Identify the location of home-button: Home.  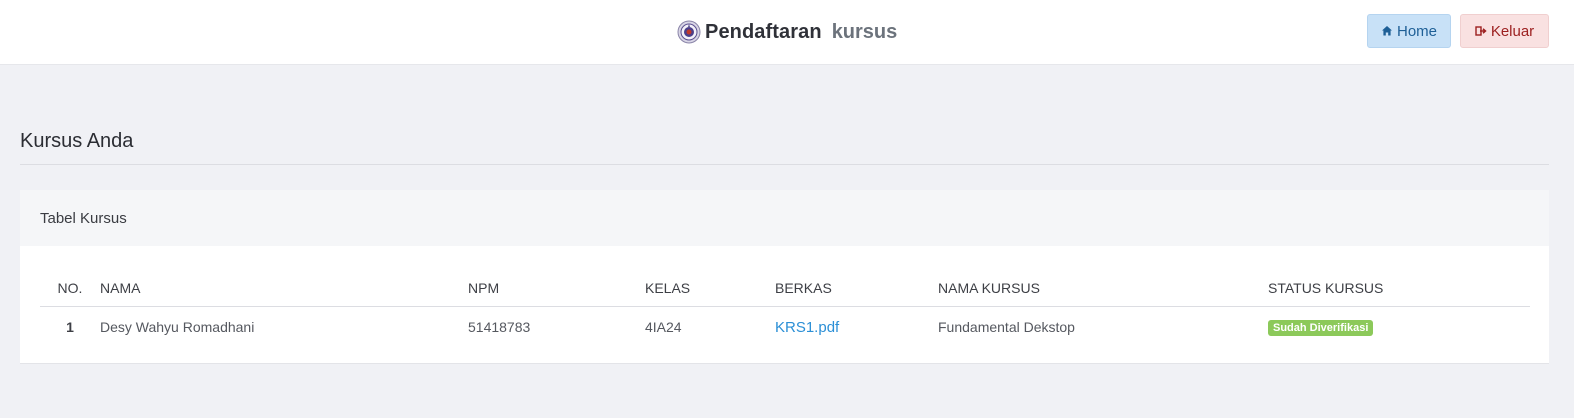
(1409, 31).